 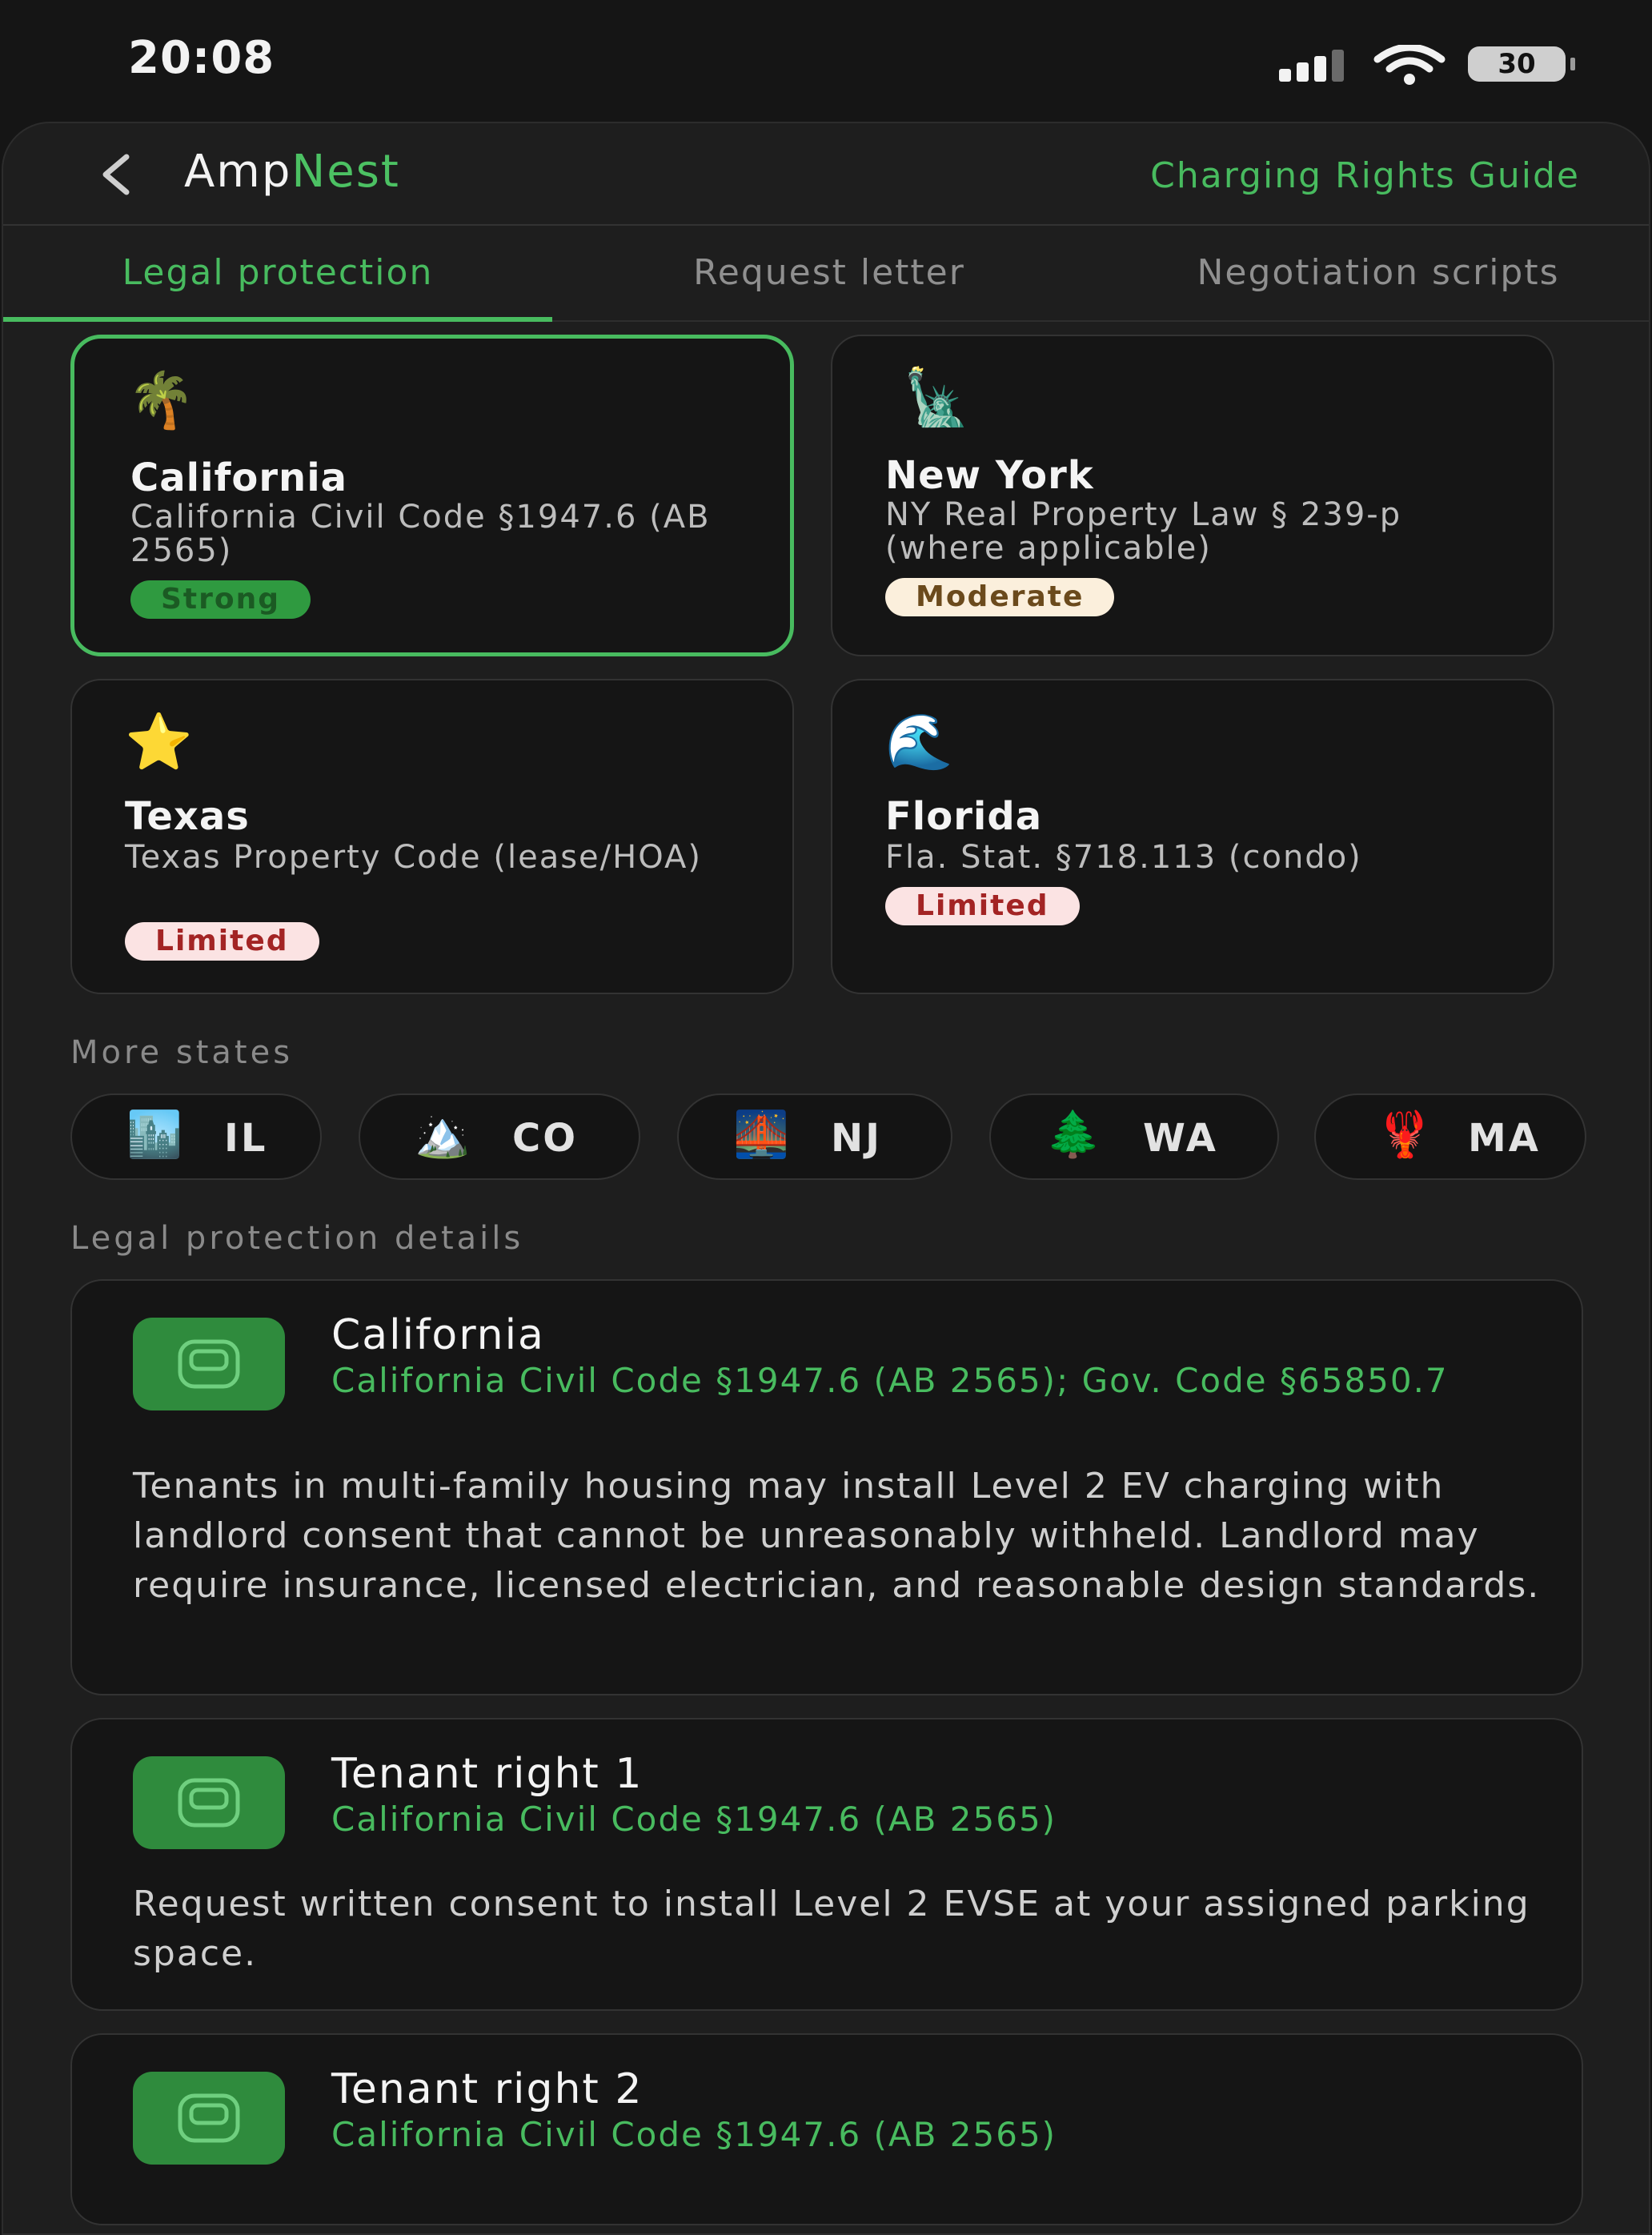 What do you see at coordinates (238, 172) in the screenshot?
I see `brand-part-1: Amp` at bounding box center [238, 172].